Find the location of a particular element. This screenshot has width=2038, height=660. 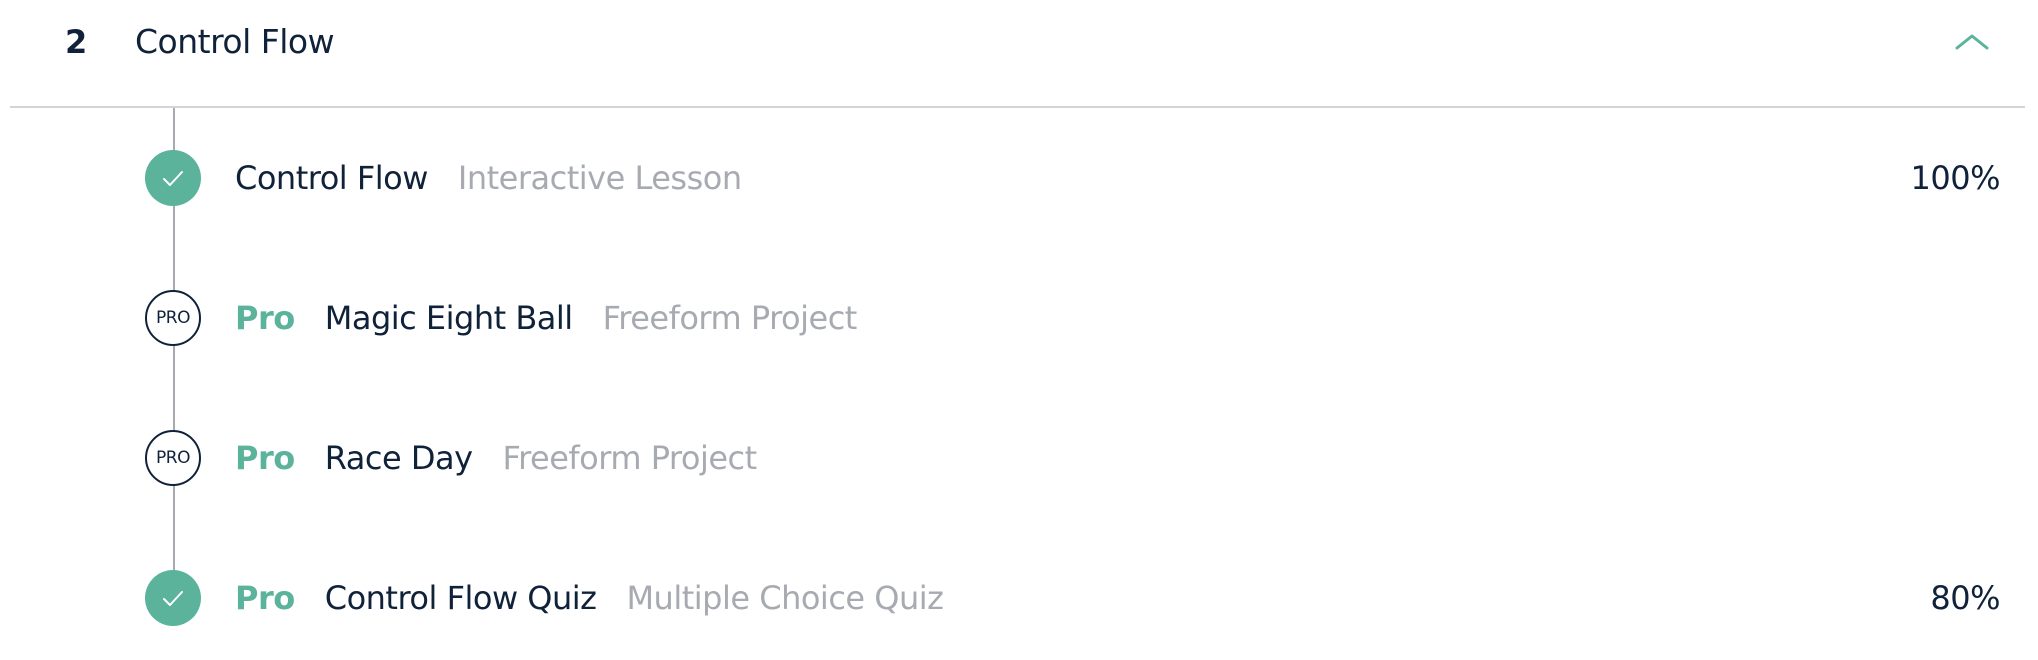

lesson-type: Interactive Lesson is located at coordinates (599, 178).